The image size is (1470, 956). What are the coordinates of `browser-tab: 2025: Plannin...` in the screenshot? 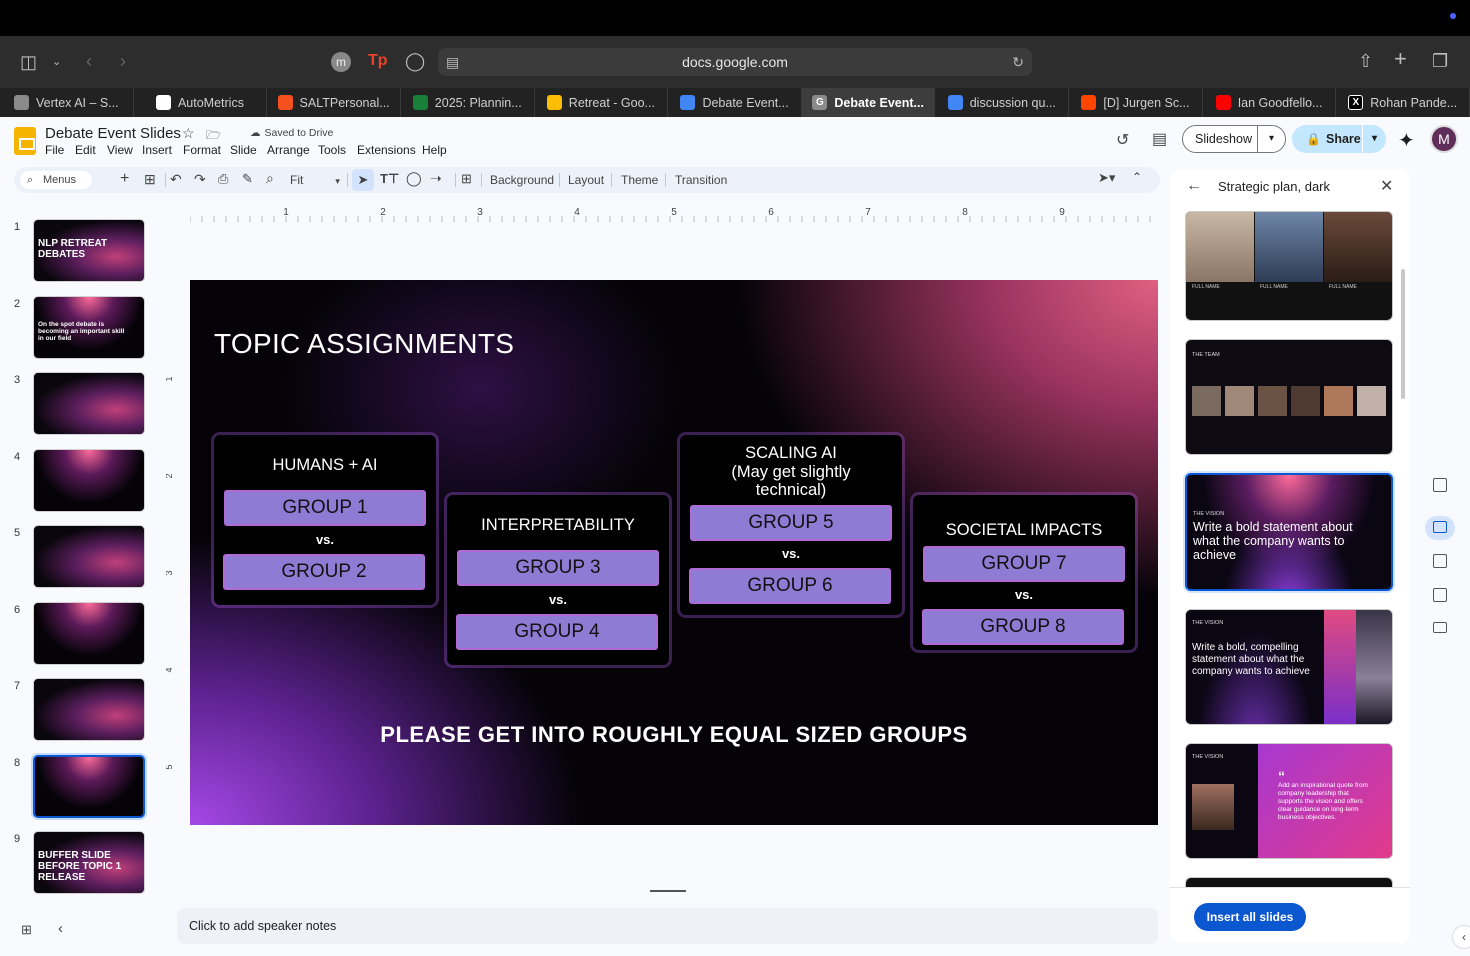 It's located at (468, 102).